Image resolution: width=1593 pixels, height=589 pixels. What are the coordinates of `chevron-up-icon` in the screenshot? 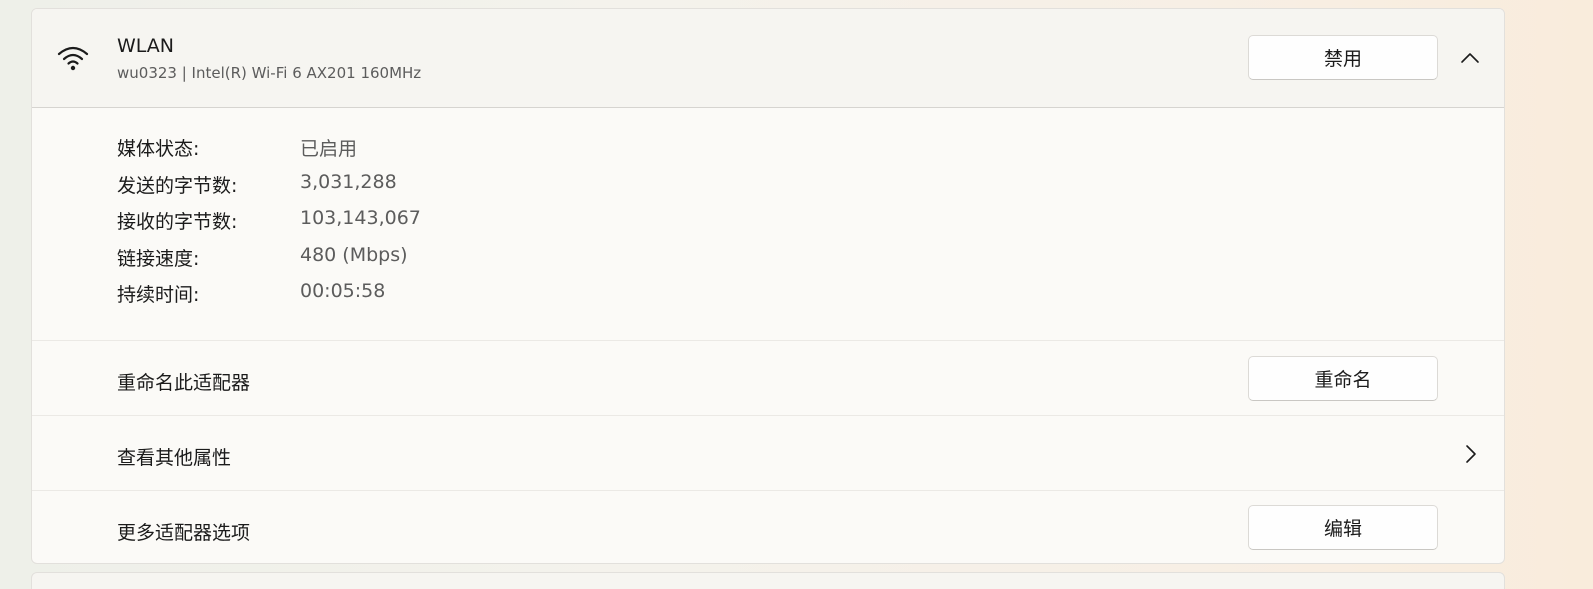 It's located at (1470, 59).